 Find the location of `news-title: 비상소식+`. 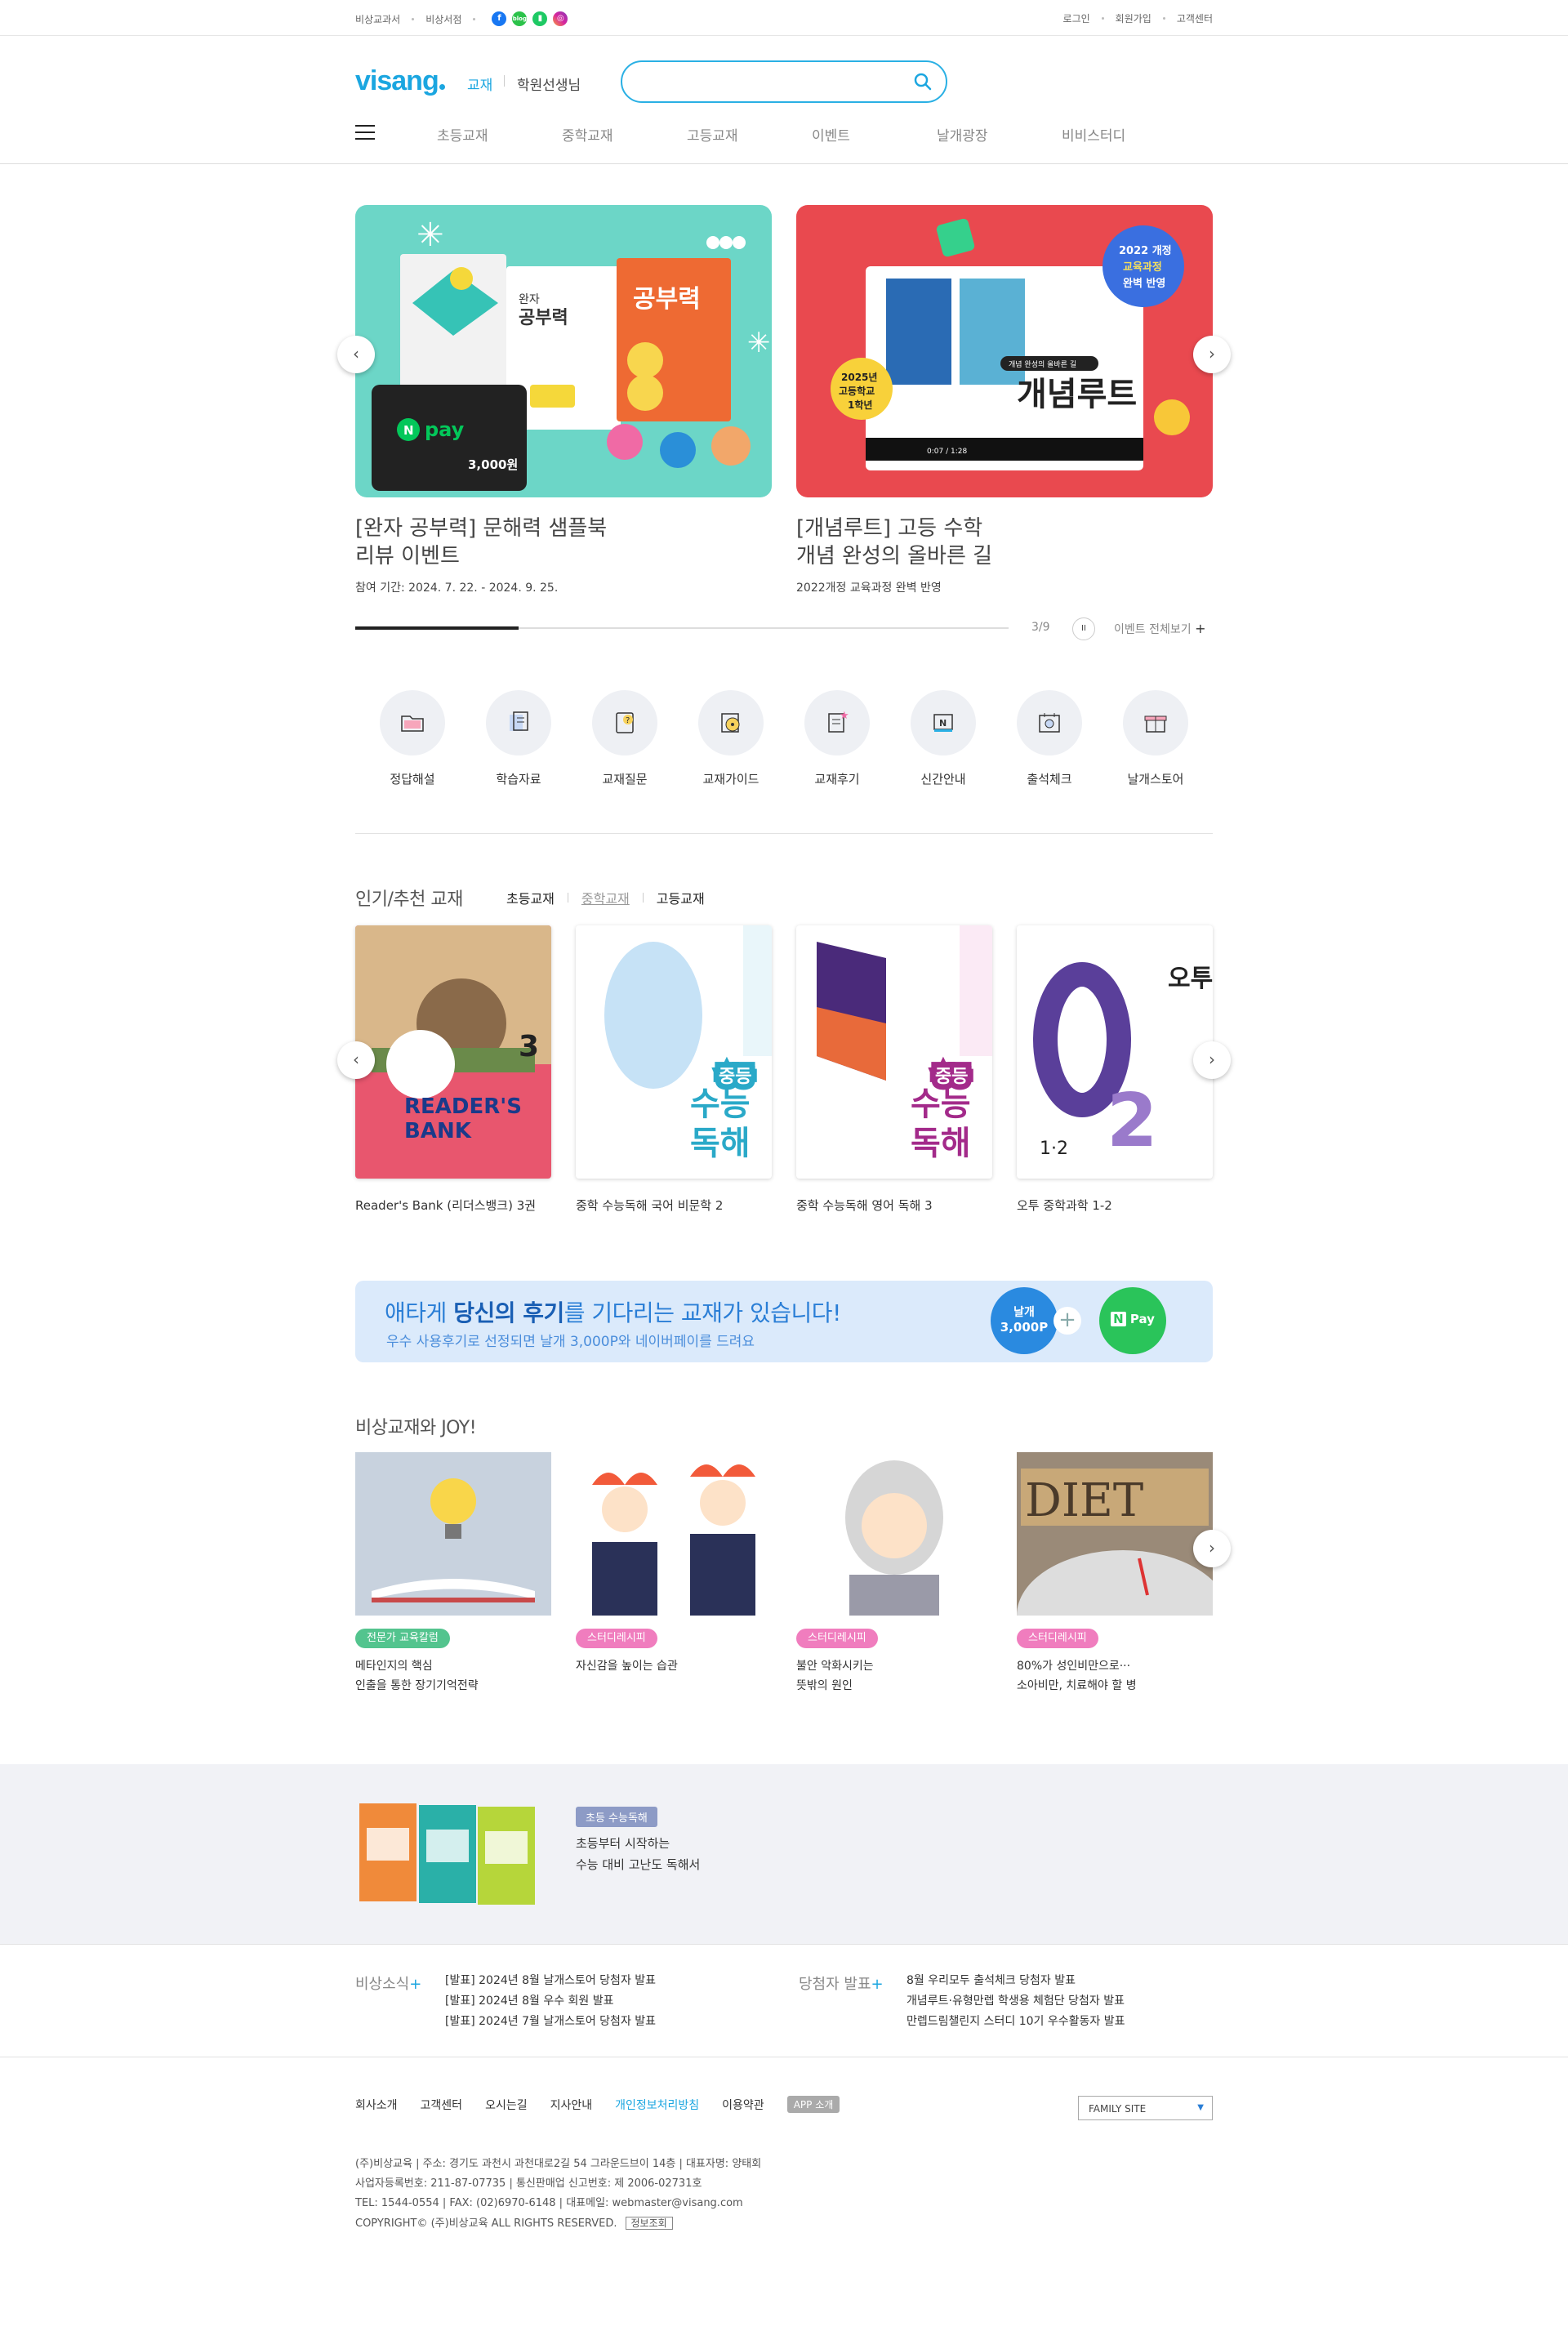

news-title: 비상소식+ is located at coordinates (388, 1983).